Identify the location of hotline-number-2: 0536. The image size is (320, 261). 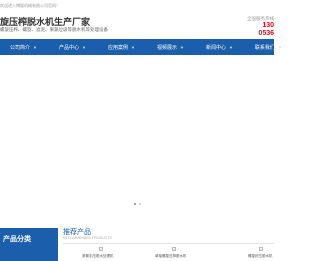
(266, 33).